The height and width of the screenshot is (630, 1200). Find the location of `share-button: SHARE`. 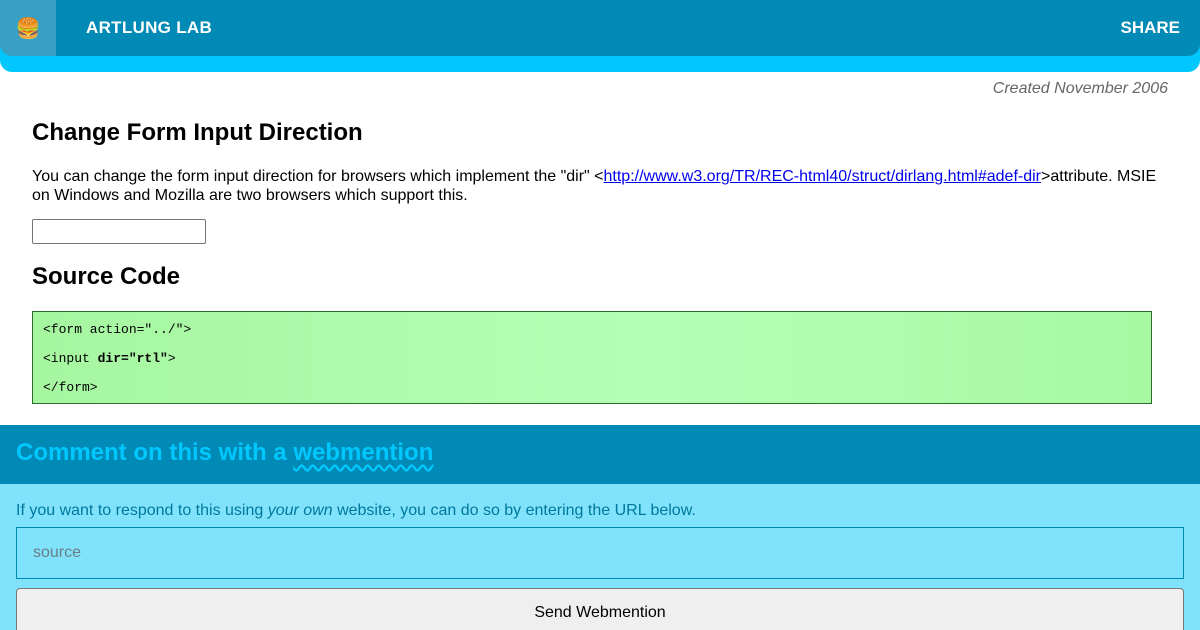

share-button: SHARE is located at coordinates (1150, 28).